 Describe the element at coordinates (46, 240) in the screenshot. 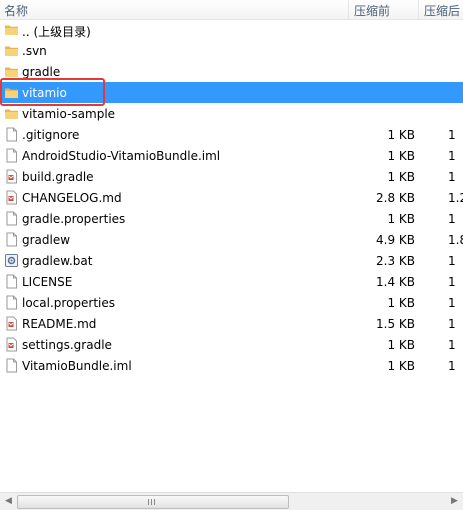

I see `file-name: gradlew` at that location.